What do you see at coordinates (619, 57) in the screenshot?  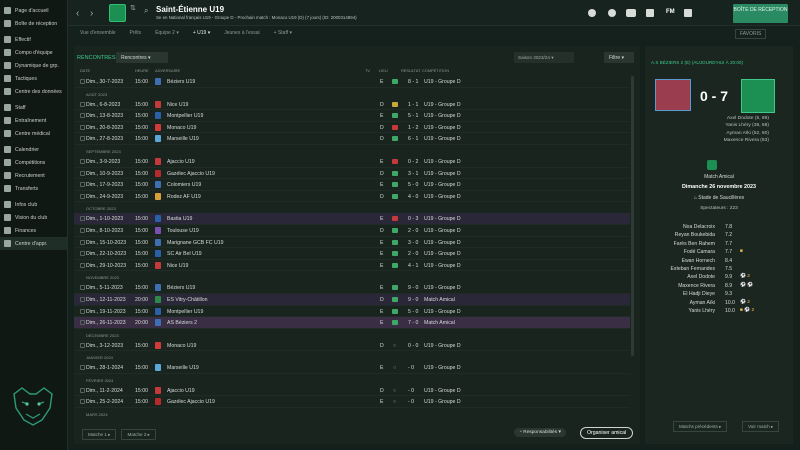 I see `filter-button: Filtre ▾` at bounding box center [619, 57].